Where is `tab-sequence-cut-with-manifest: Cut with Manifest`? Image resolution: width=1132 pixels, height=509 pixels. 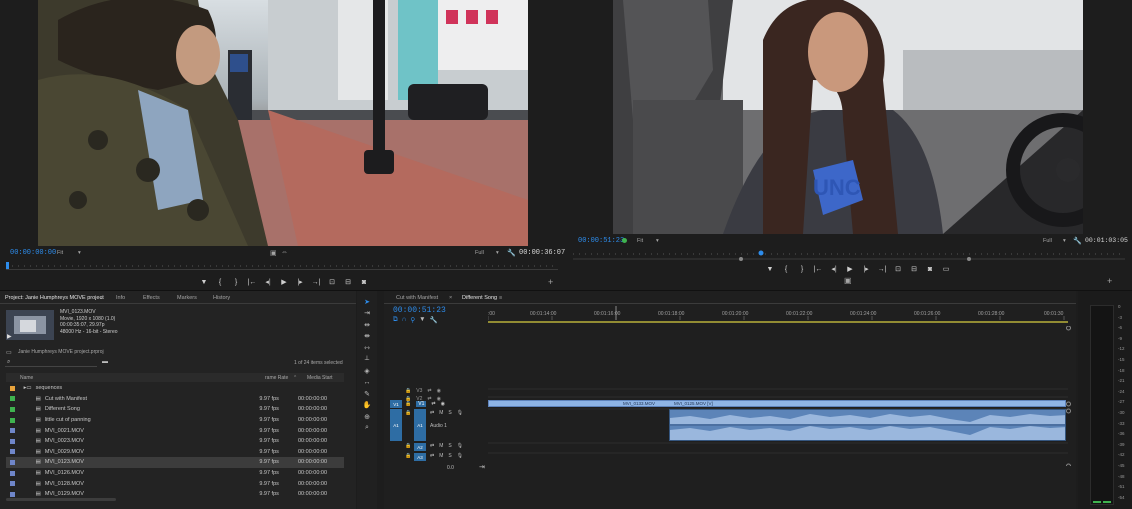 tab-sequence-cut-with-manifest: Cut with Manifest is located at coordinates (417, 298).